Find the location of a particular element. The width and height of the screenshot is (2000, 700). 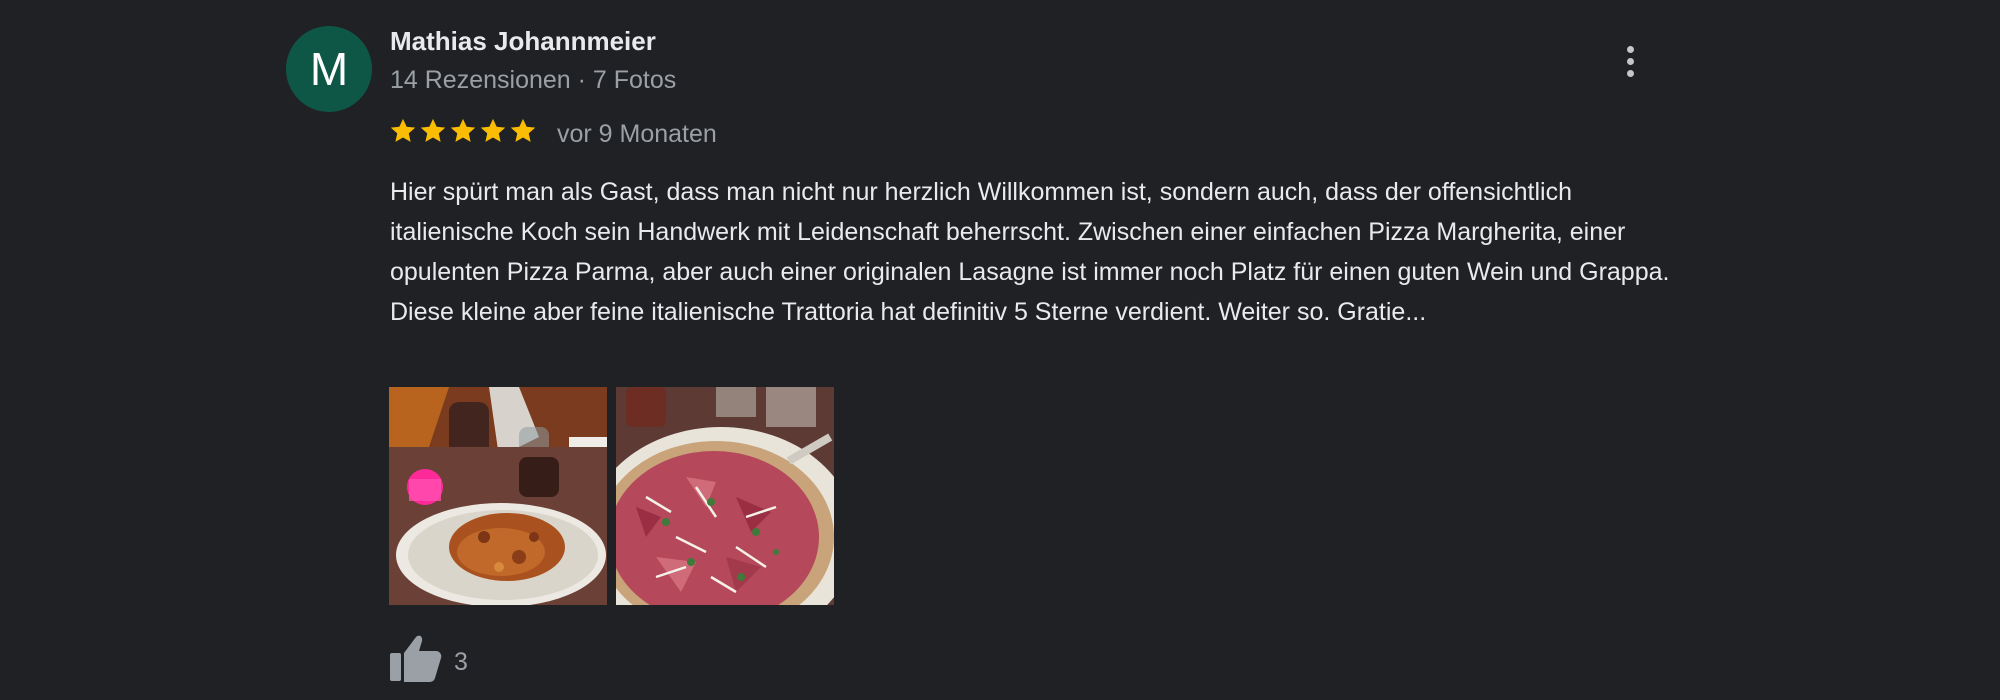

review-photo-lasagne is located at coordinates (498, 496).